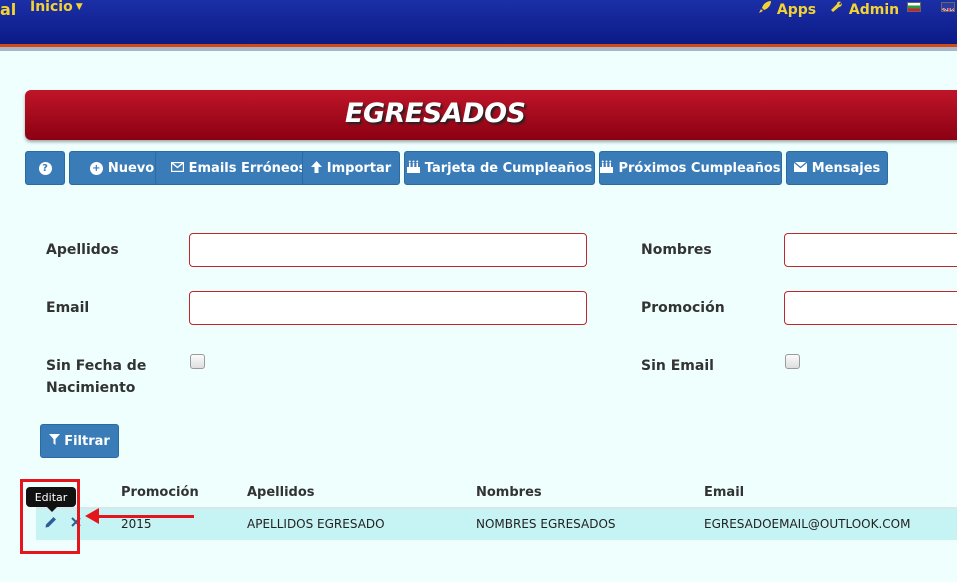 The image size is (957, 582). I want to click on tarjeta-cumpleanos-button: Tarjeta de Cumpleaños, so click(499, 168).